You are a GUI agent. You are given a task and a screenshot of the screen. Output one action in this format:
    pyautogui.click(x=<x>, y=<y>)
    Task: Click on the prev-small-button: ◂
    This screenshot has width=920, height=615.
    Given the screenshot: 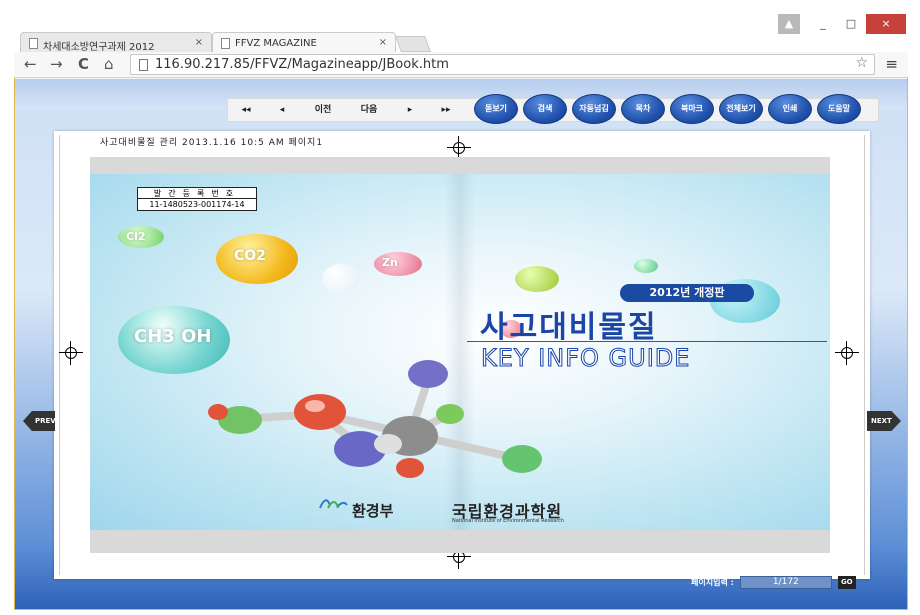 What is the action you would take?
    pyautogui.click(x=282, y=110)
    